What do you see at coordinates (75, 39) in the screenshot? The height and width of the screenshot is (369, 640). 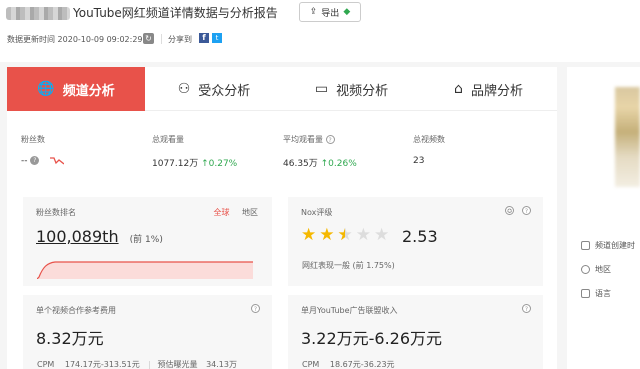 I see `update-time: 数据更新时间 2020-10-09 09:02:29` at bounding box center [75, 39].